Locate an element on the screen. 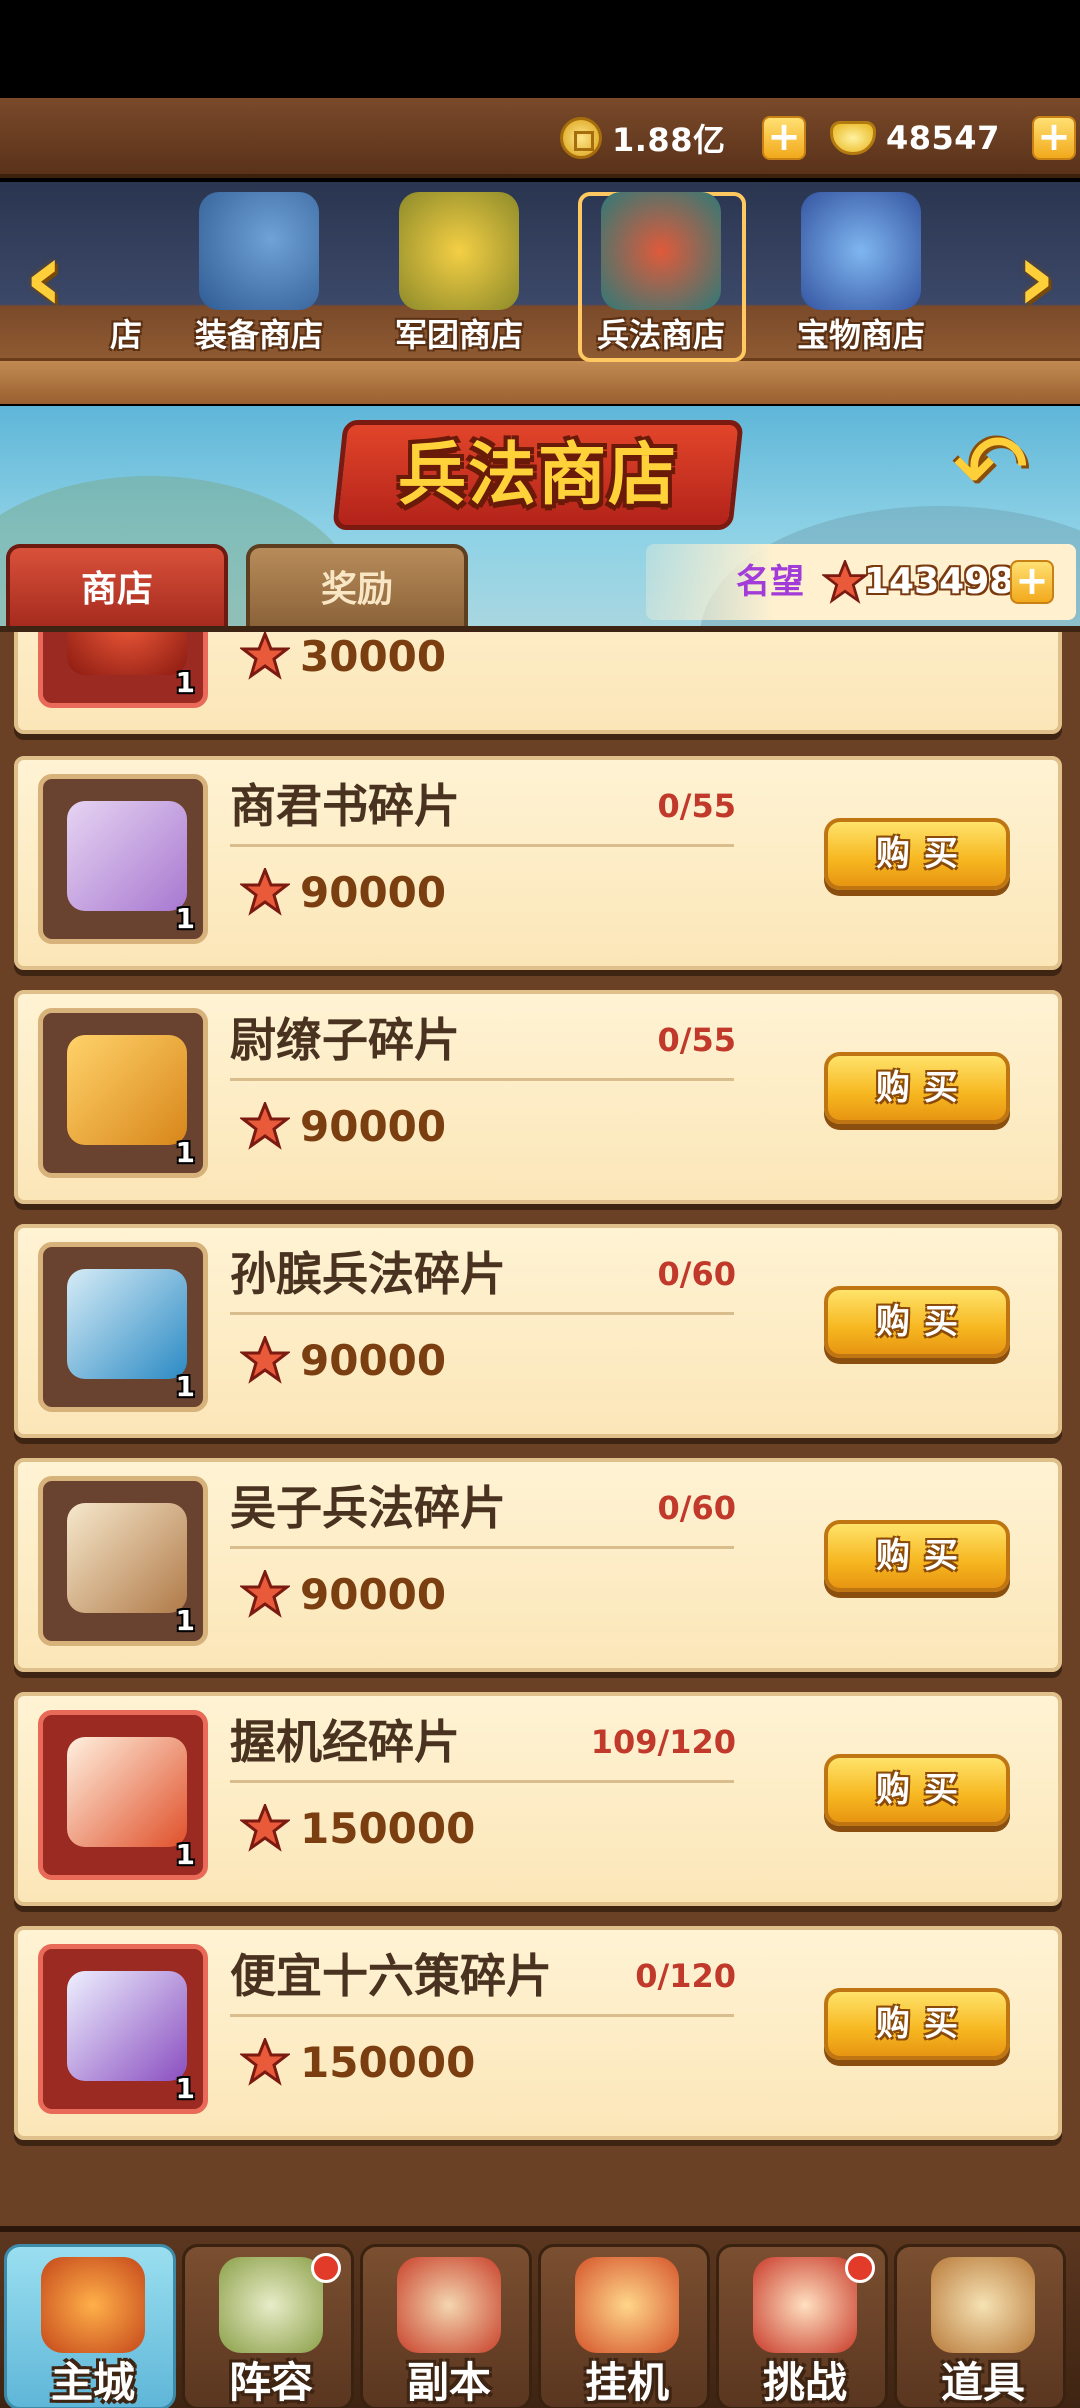  add-coins-button: + is located at coordinates (784, 138).